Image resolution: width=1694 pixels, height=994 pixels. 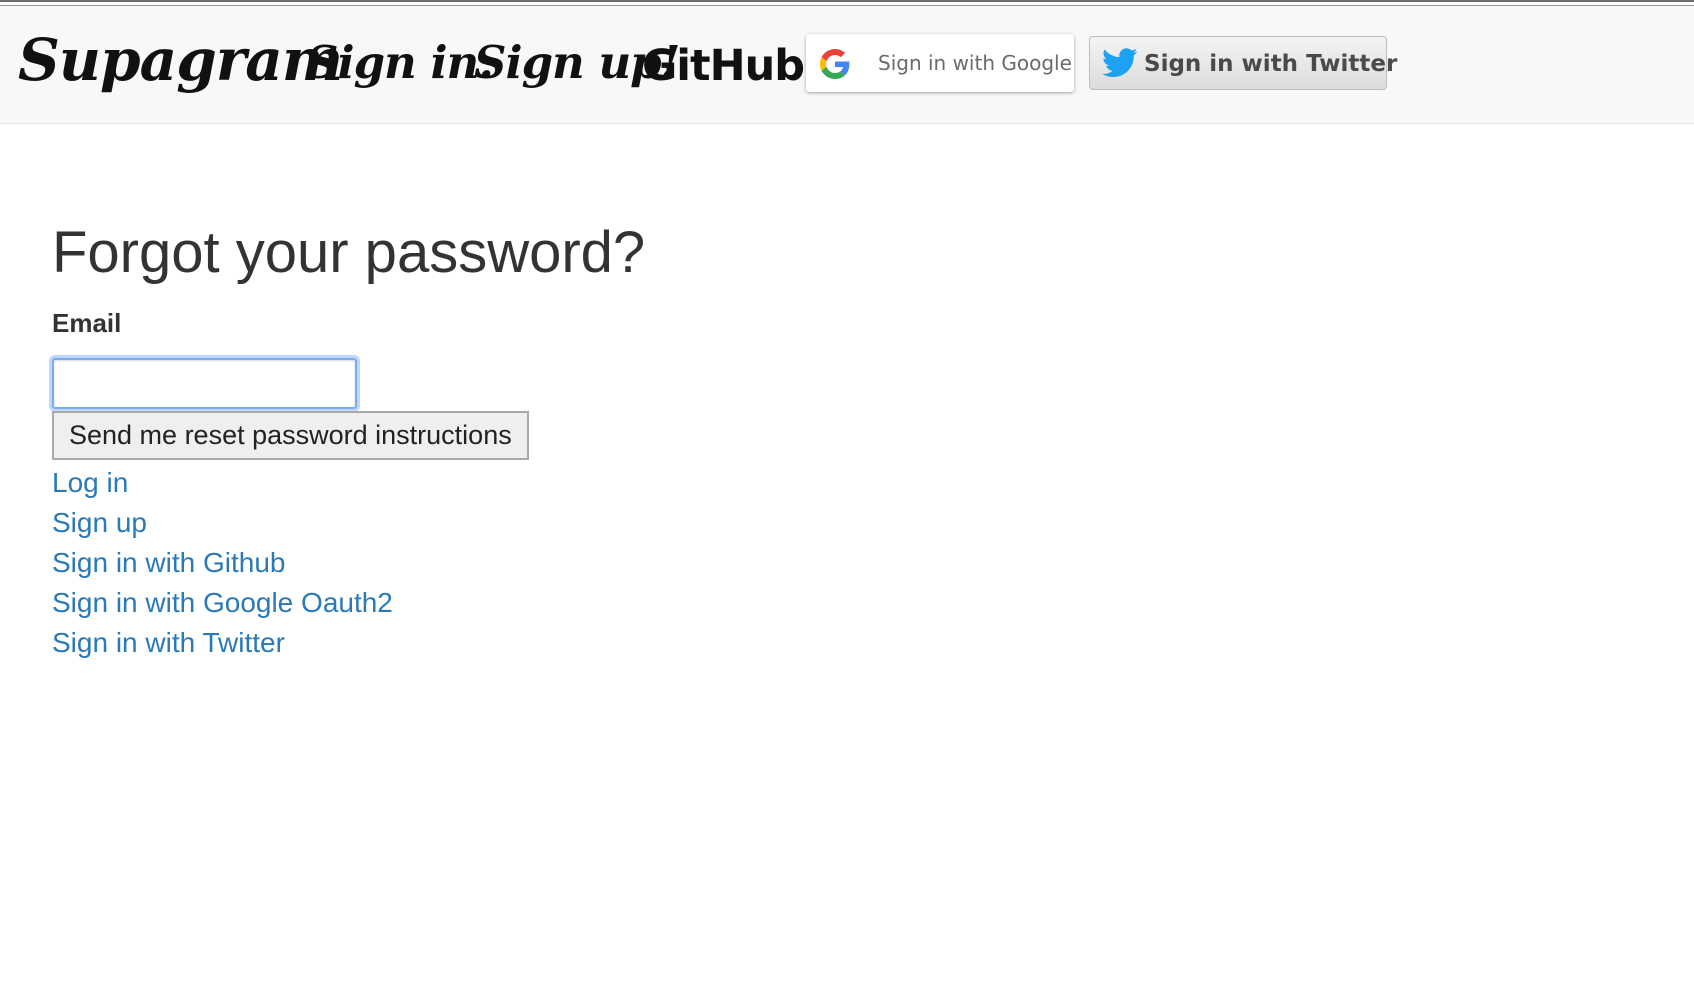 What do you see at coordinates (835, 64) in the screenshot?
I see `google-g-icon` at bounding box center [835, 64].